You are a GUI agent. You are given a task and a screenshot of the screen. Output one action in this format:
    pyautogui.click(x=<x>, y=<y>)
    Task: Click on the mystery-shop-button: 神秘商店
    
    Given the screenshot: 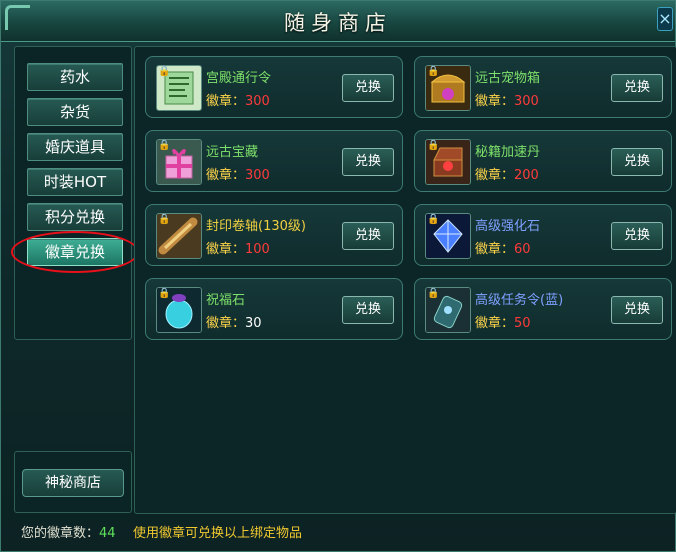 What is the action you would take?
    pyautogui.click(x=73, y=483)
    